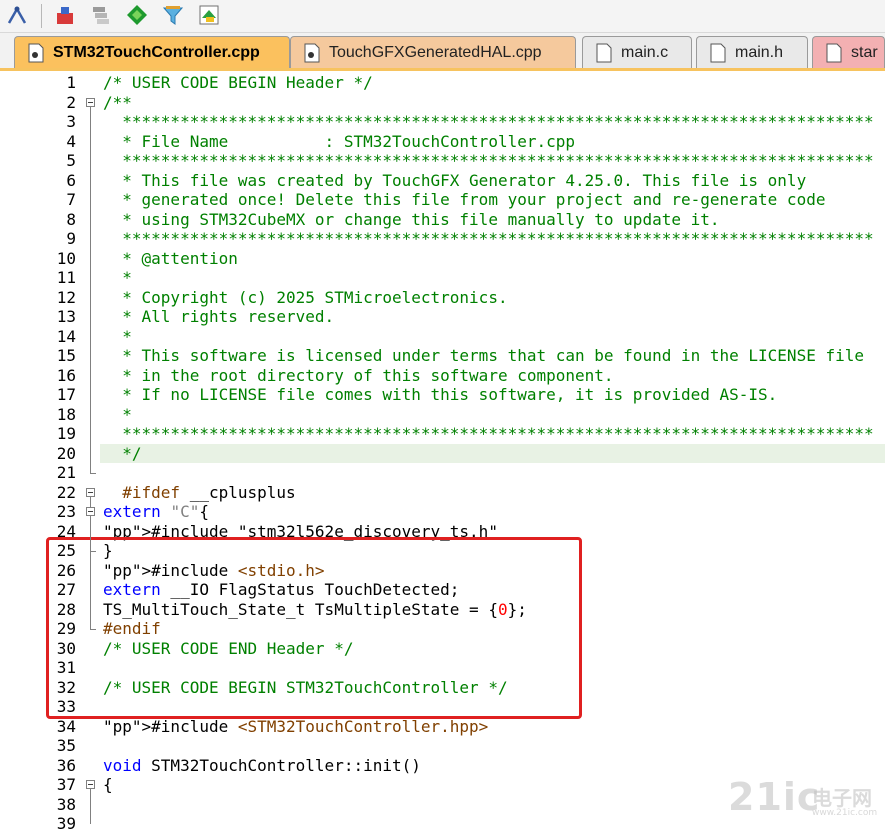 The image size is (885, 834). Describe the element at coordinates (71, 82) in the screenshot. I see `line-number: 1` at that location.